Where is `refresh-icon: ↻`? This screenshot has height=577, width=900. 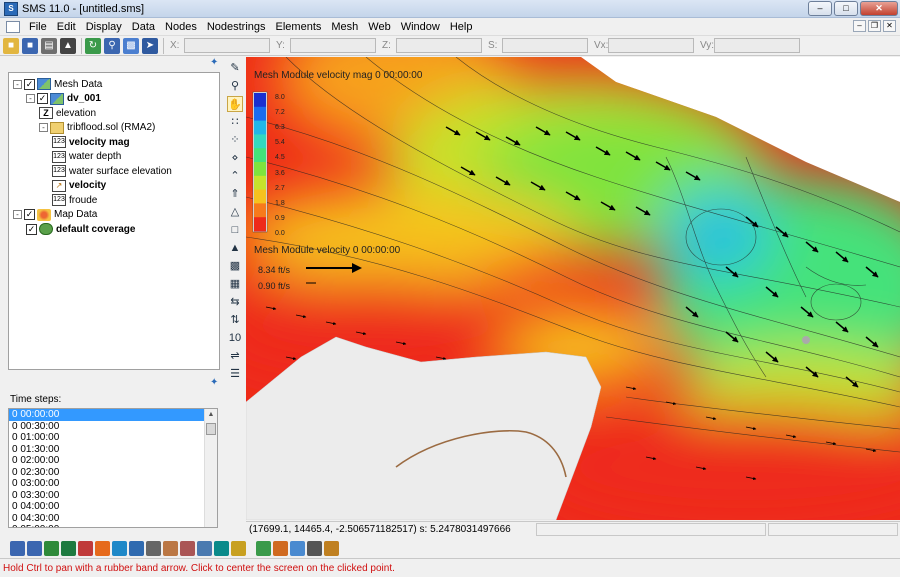 refresh-icon: ↻ is located at coordinates (93, 45).